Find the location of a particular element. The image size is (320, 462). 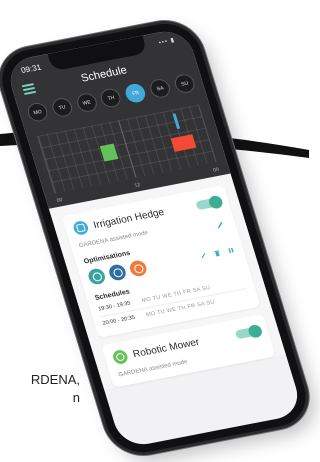

timeline-tick-end: 00 is located at coordinates (216, 170).